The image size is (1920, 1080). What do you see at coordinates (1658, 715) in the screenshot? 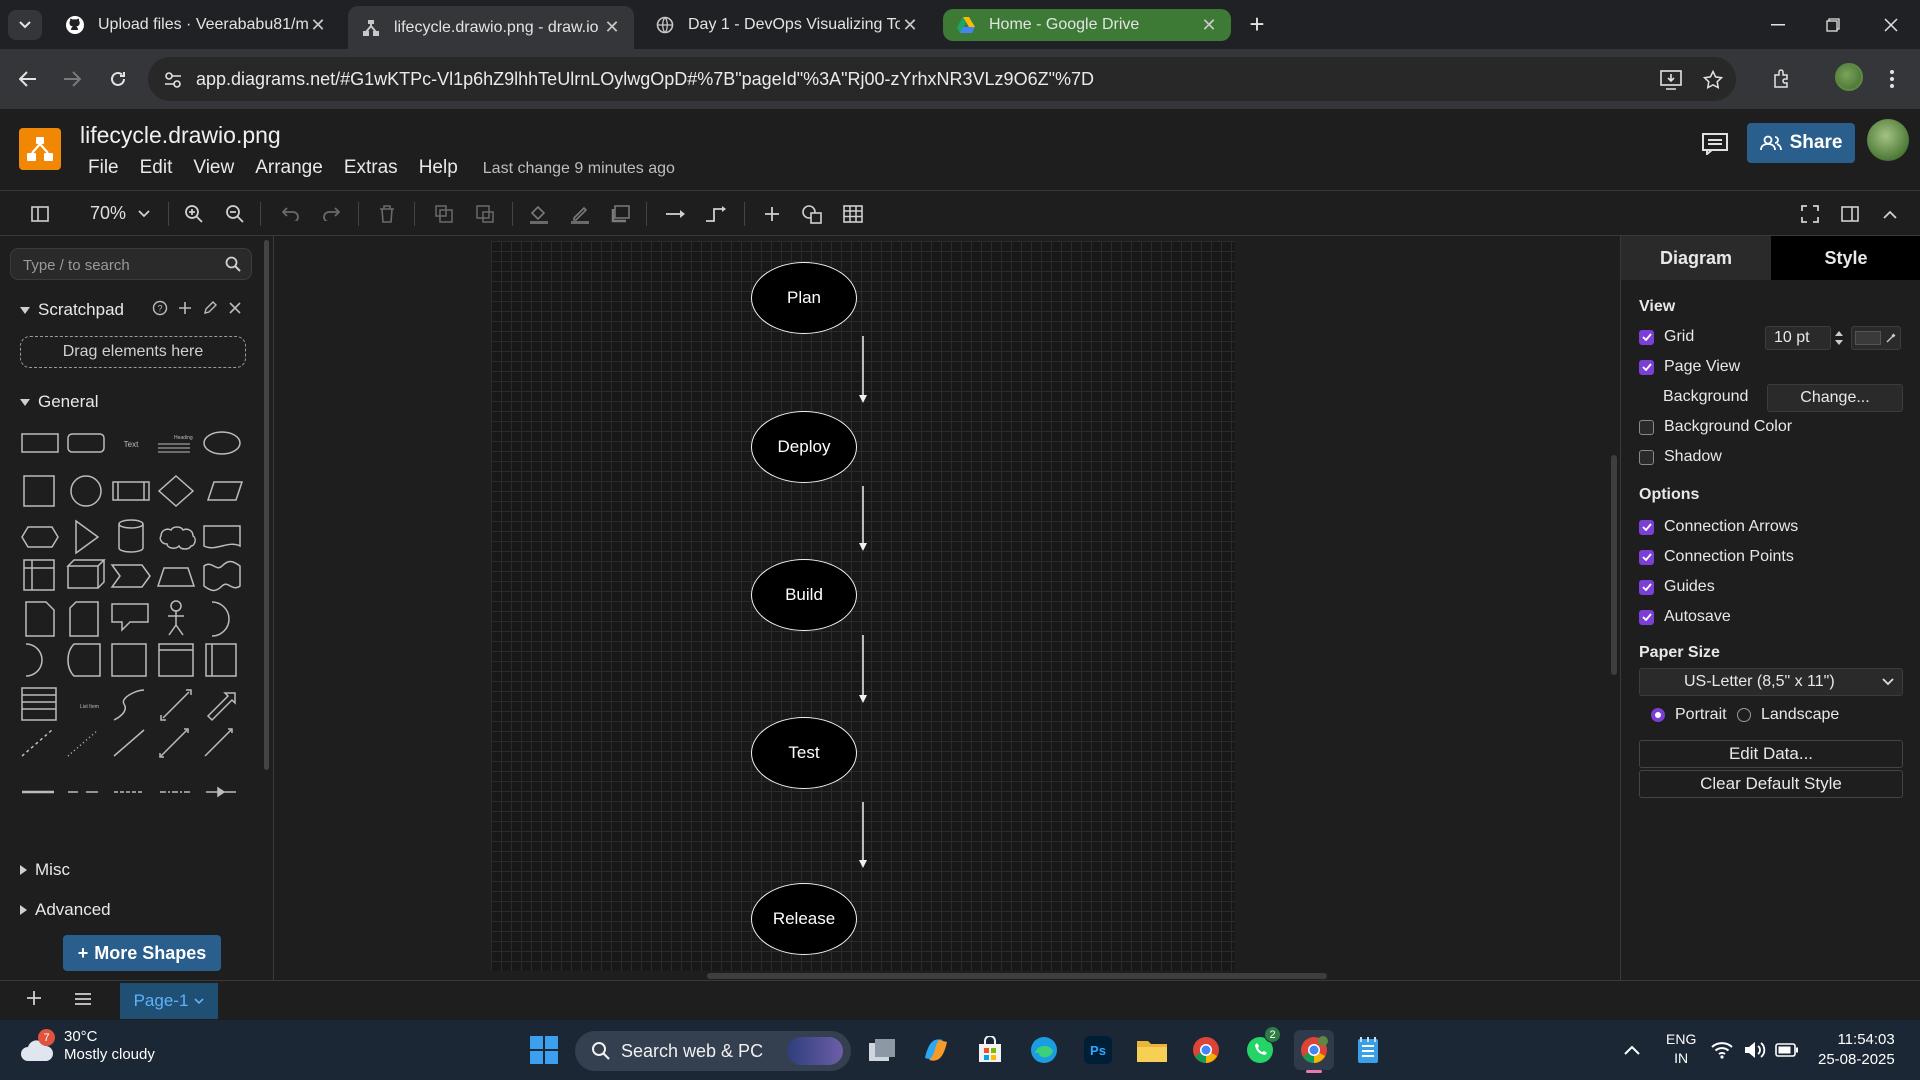
I see `radio-portrait` at bounding box center [1658, 715].